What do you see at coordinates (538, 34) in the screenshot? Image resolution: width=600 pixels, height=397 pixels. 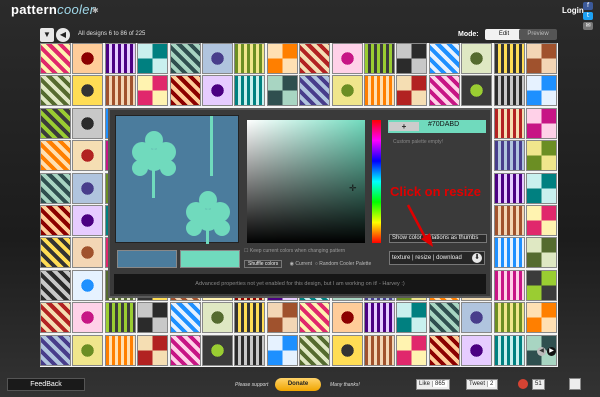 I see `preview-mode-button: Preview` at bounding box center [538, 34].